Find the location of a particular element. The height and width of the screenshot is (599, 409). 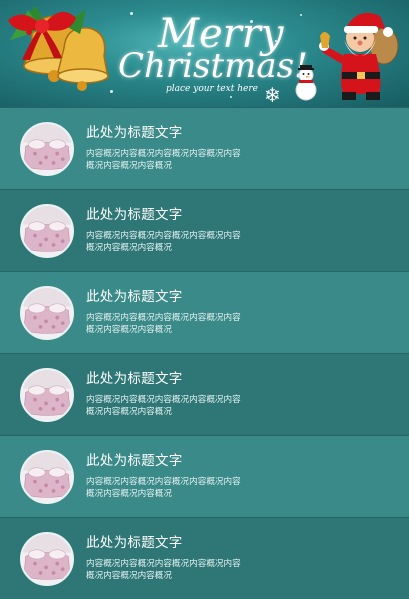

snowflake-icon: ❄ is located at coordinates (272, 95).